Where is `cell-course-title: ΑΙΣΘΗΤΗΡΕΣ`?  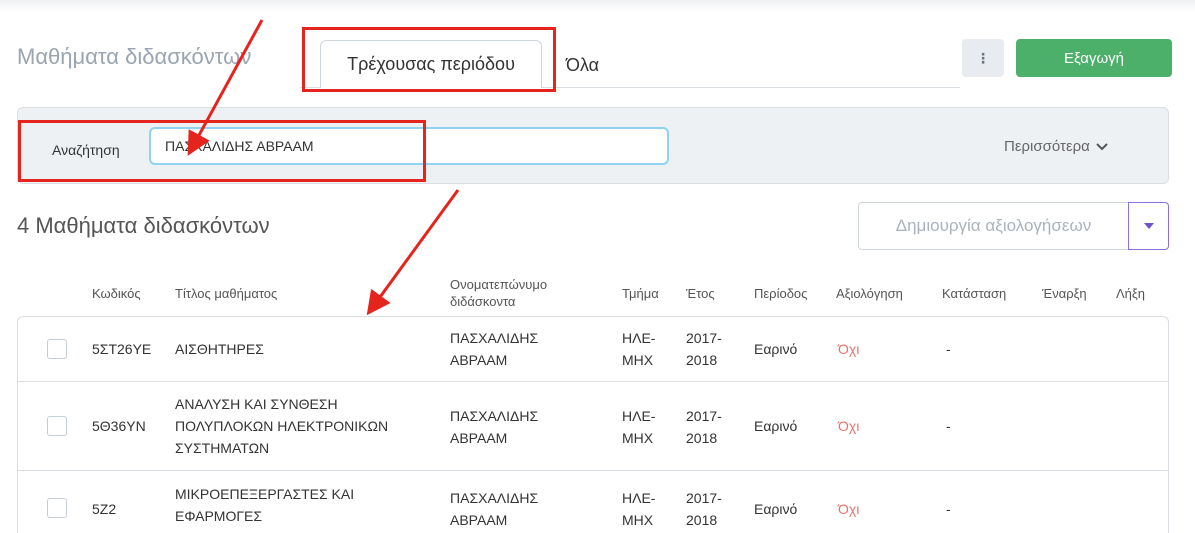
cell-course-title: ΑΙΣΘΗΤΗΡΕΣ is located at coordinates (219, 349).